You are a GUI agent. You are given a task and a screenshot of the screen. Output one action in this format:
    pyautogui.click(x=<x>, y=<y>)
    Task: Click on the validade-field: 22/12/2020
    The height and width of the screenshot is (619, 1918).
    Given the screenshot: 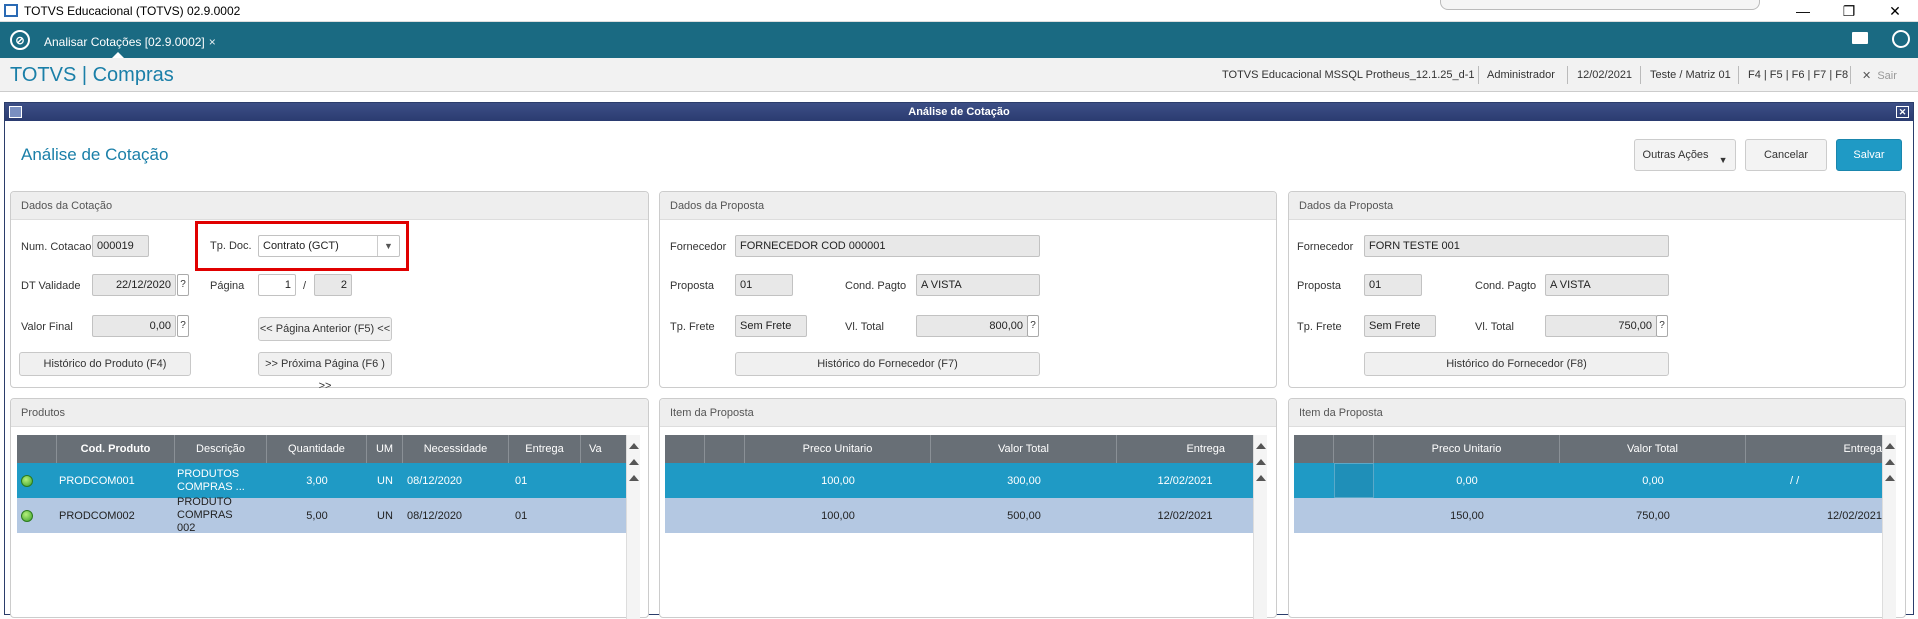 What is the action you would take?
    pyautogui.click(x=134, y=285)
    